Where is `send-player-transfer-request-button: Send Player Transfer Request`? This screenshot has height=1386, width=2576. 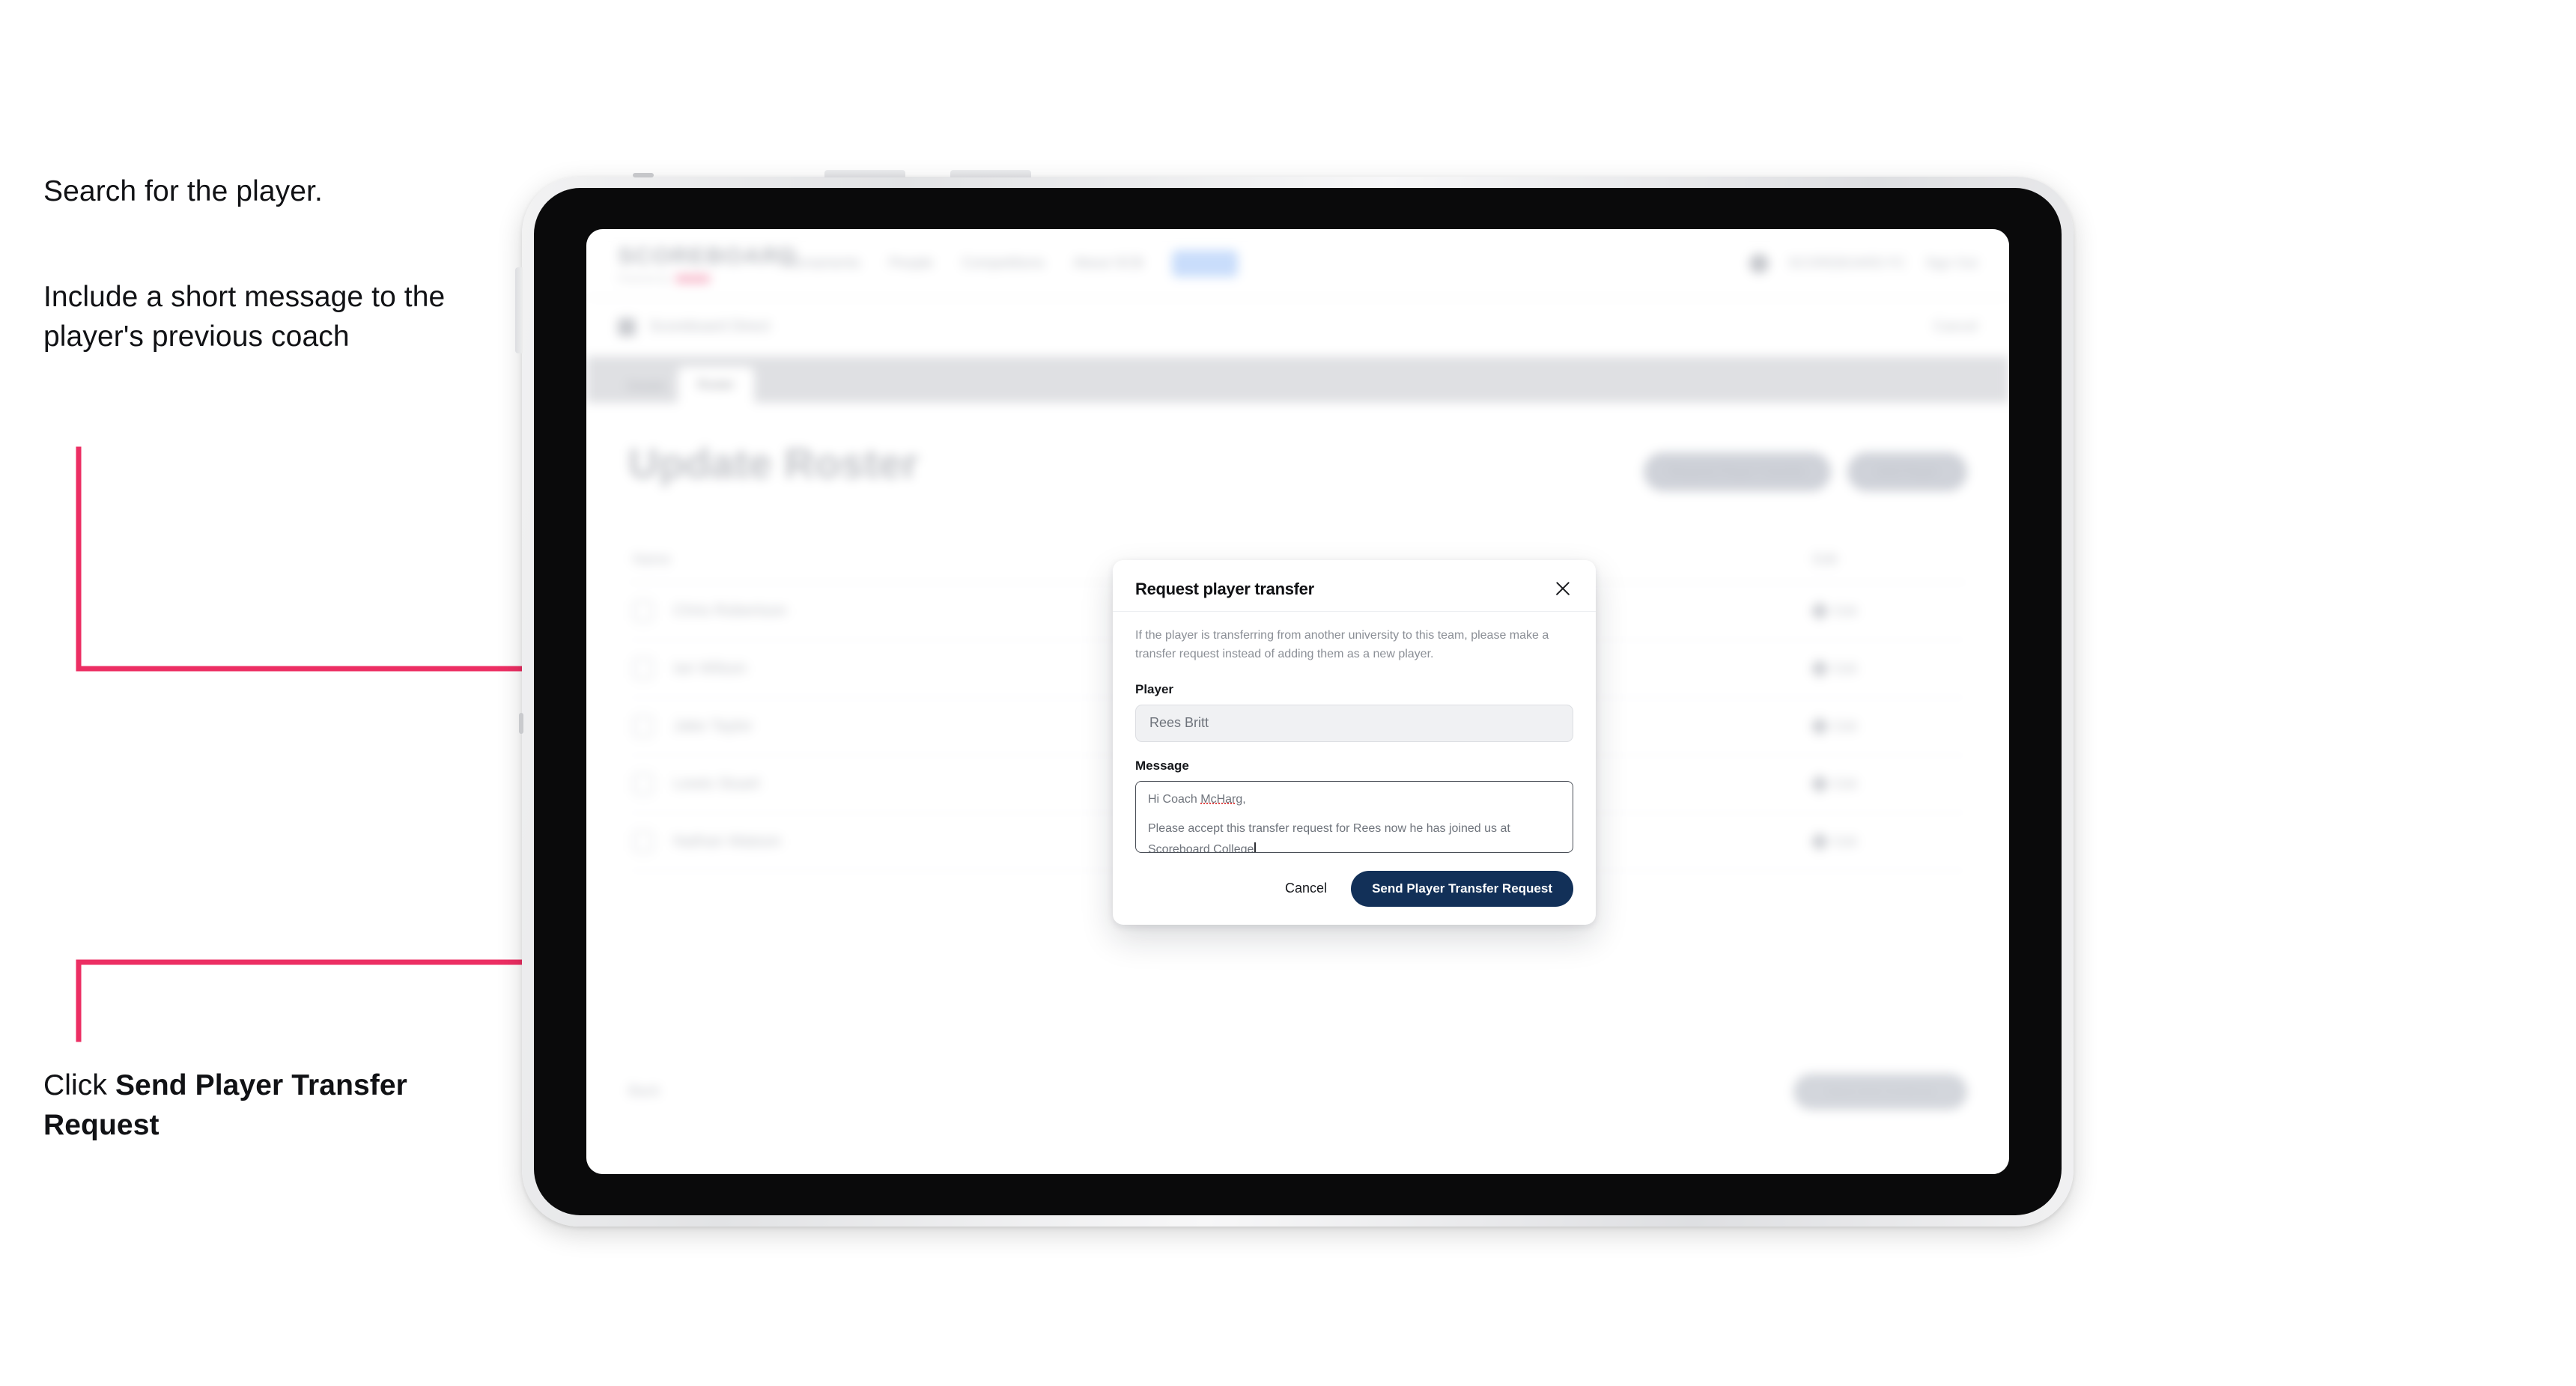 send-player-transfer-request-button: Send Player Transfer Request is located at coordinates (1462, 889).